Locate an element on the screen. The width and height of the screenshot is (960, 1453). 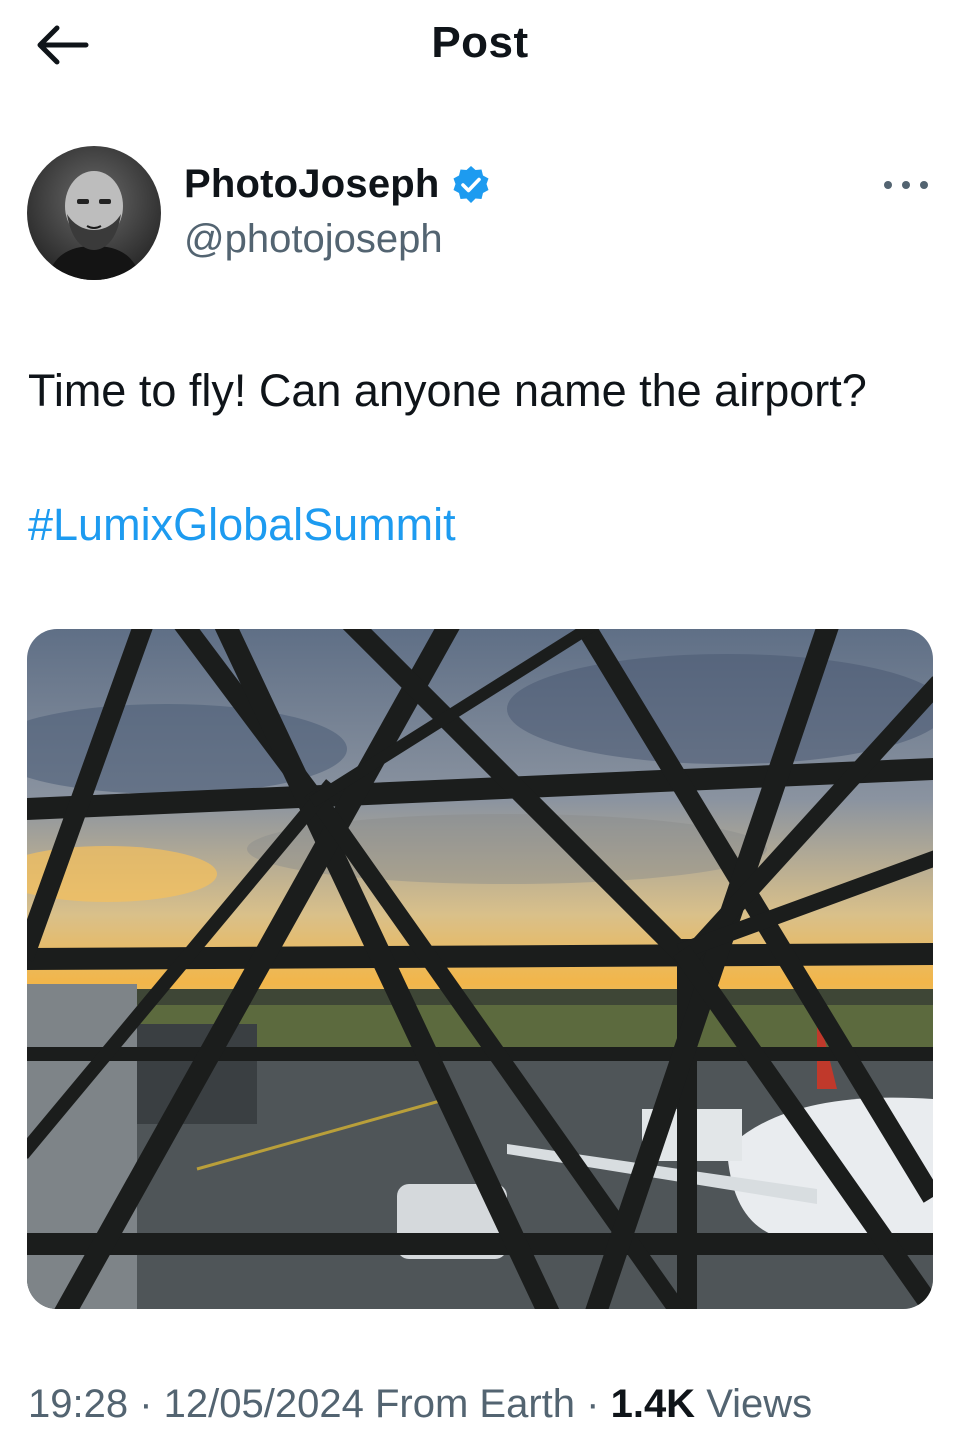
page-title: Post is located at coordinates (480, 42).